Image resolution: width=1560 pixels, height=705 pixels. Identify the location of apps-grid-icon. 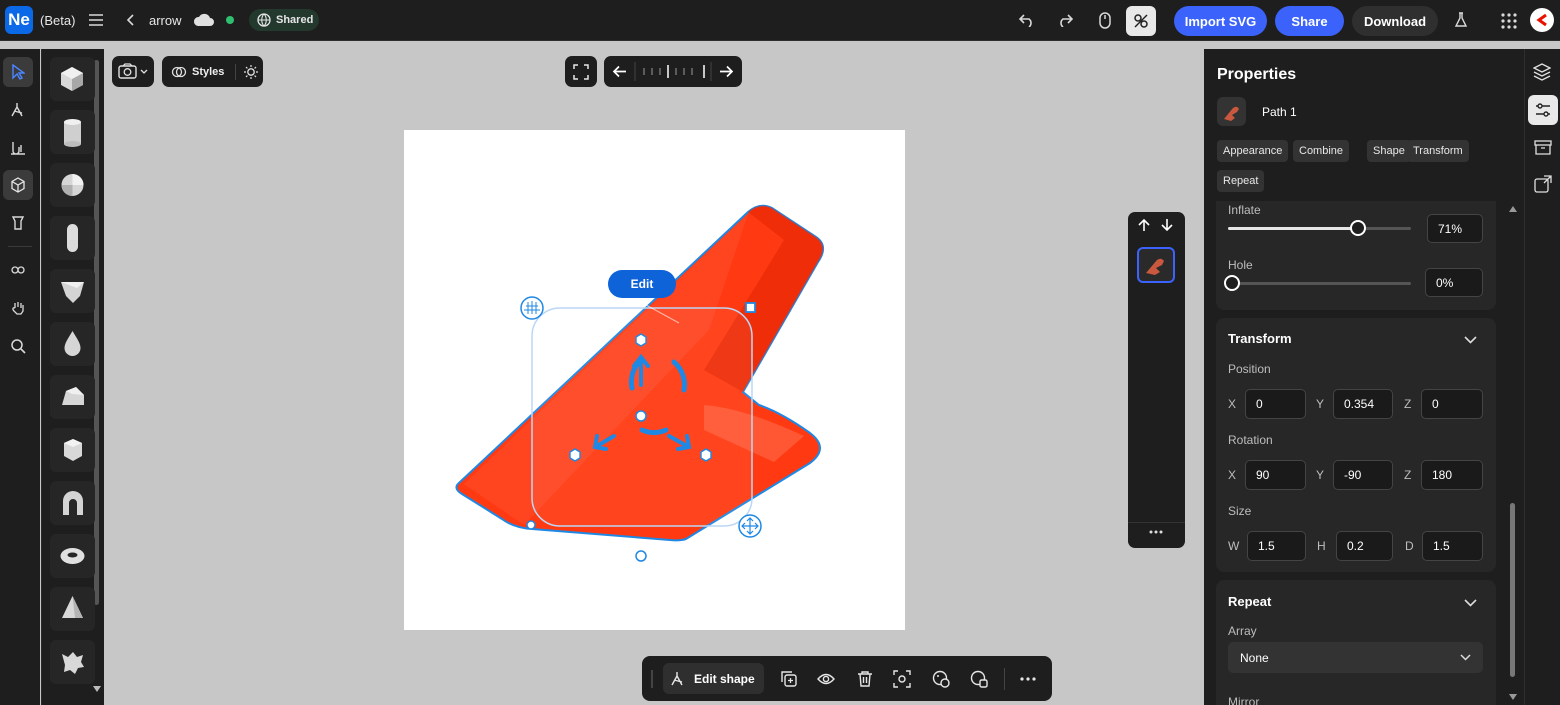
(1509, 21).